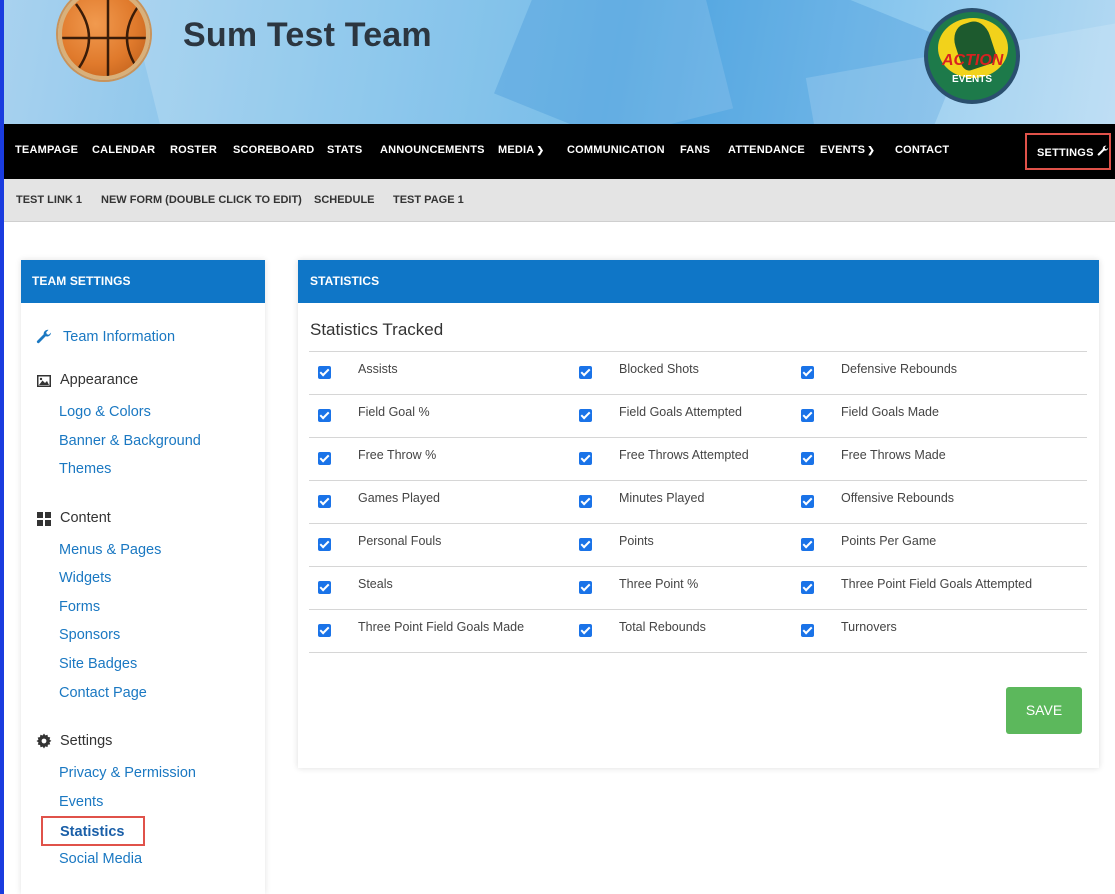 The width and height of the screenshot is (1115, 894). Describe the element at coordinates (130, 441) in the screenshot. I see `sidebar-item-banner-background: Banner & Background` at that location.